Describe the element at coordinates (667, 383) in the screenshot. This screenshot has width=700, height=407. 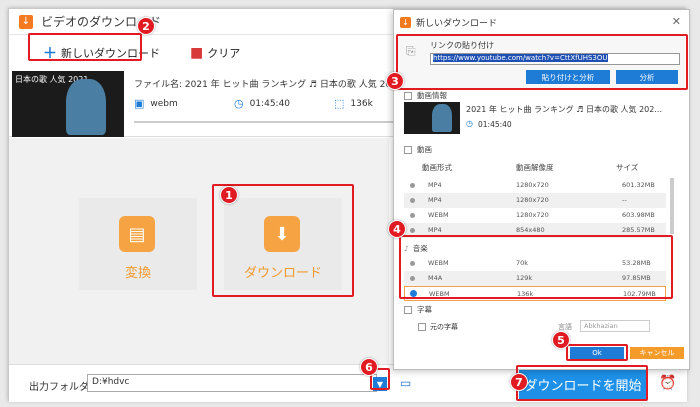
I see `alarm-clock-icon: ⏰` at that location.